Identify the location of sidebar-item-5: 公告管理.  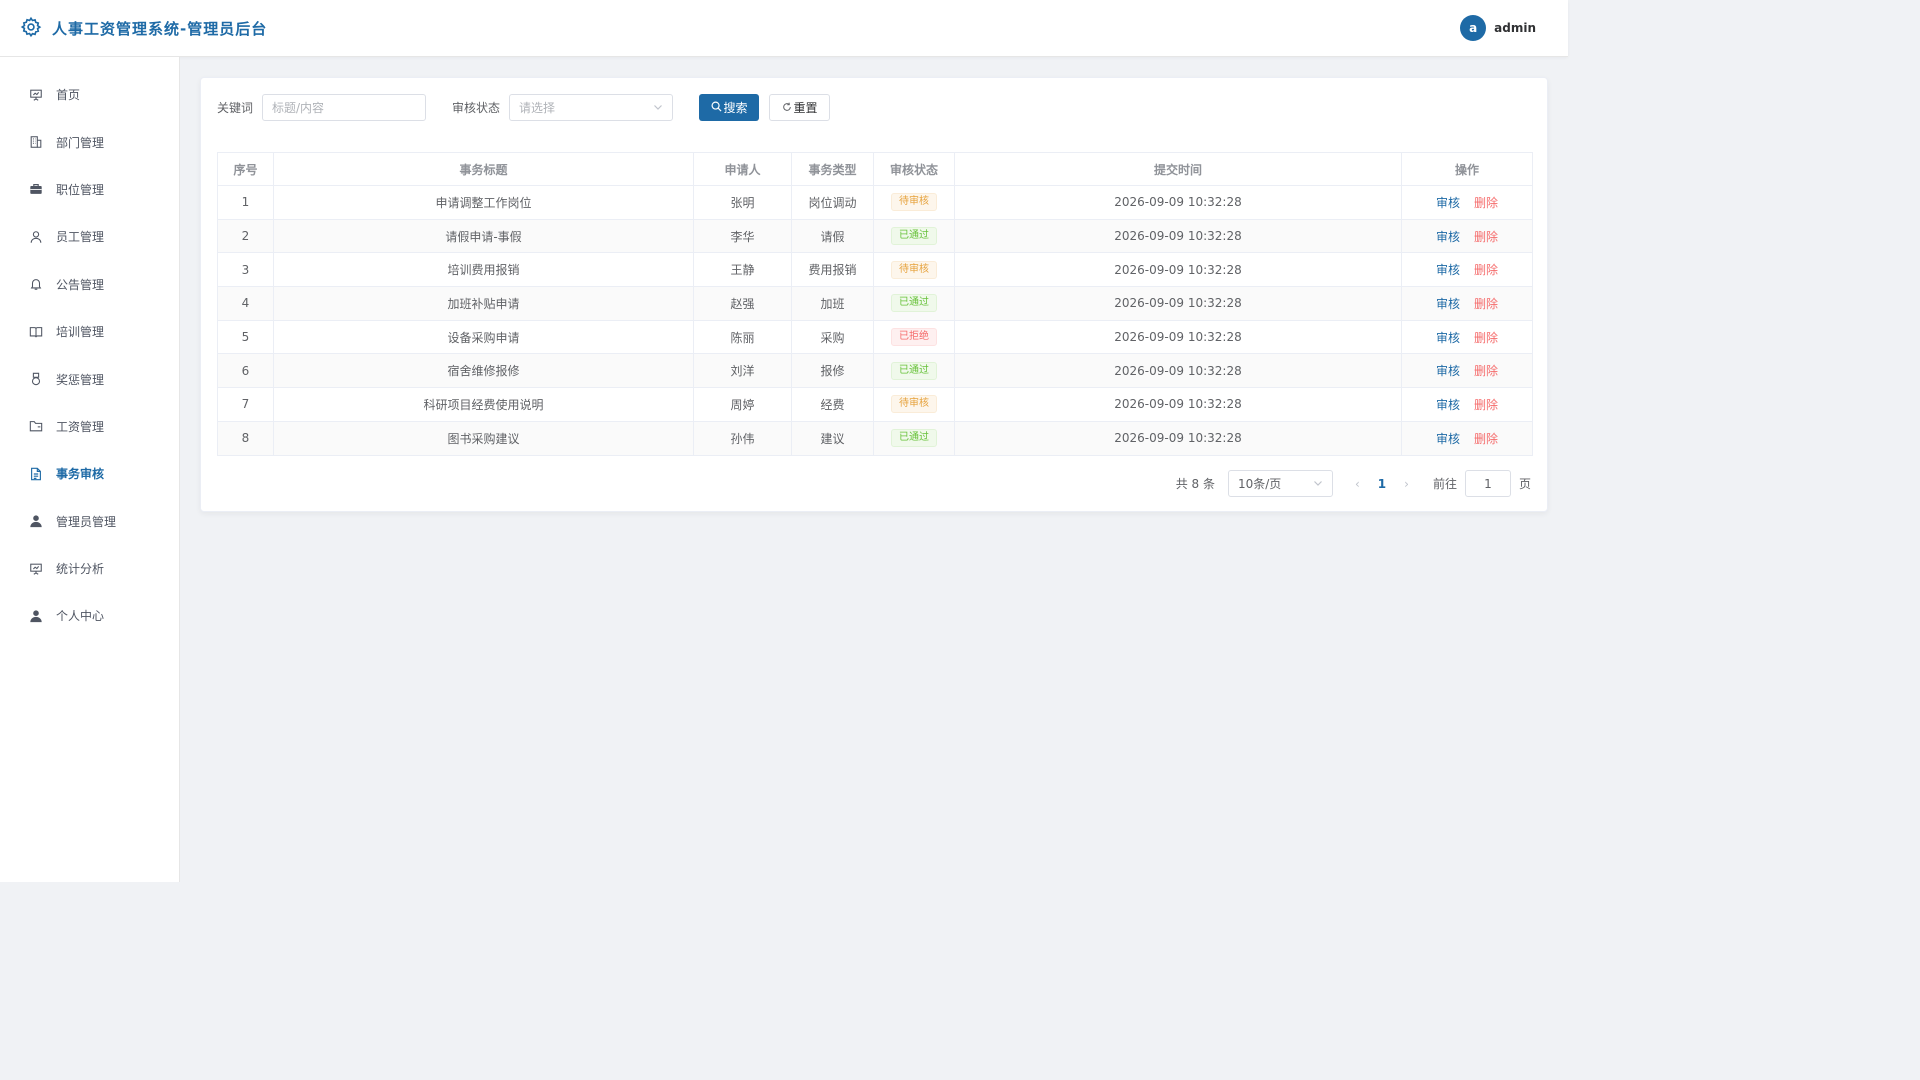
(89, 284).